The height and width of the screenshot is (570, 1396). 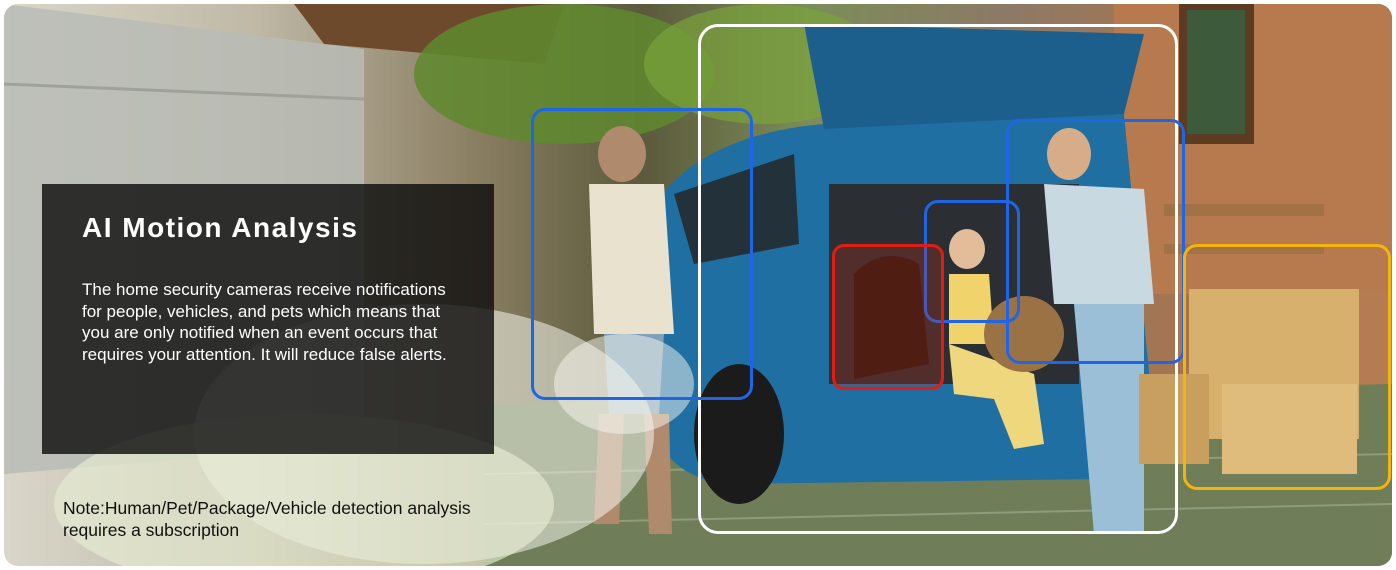 What do you see at coordinates (888, 317) in the screenshot?
I see `pet-detection-box` at bounding box center [888, 317].